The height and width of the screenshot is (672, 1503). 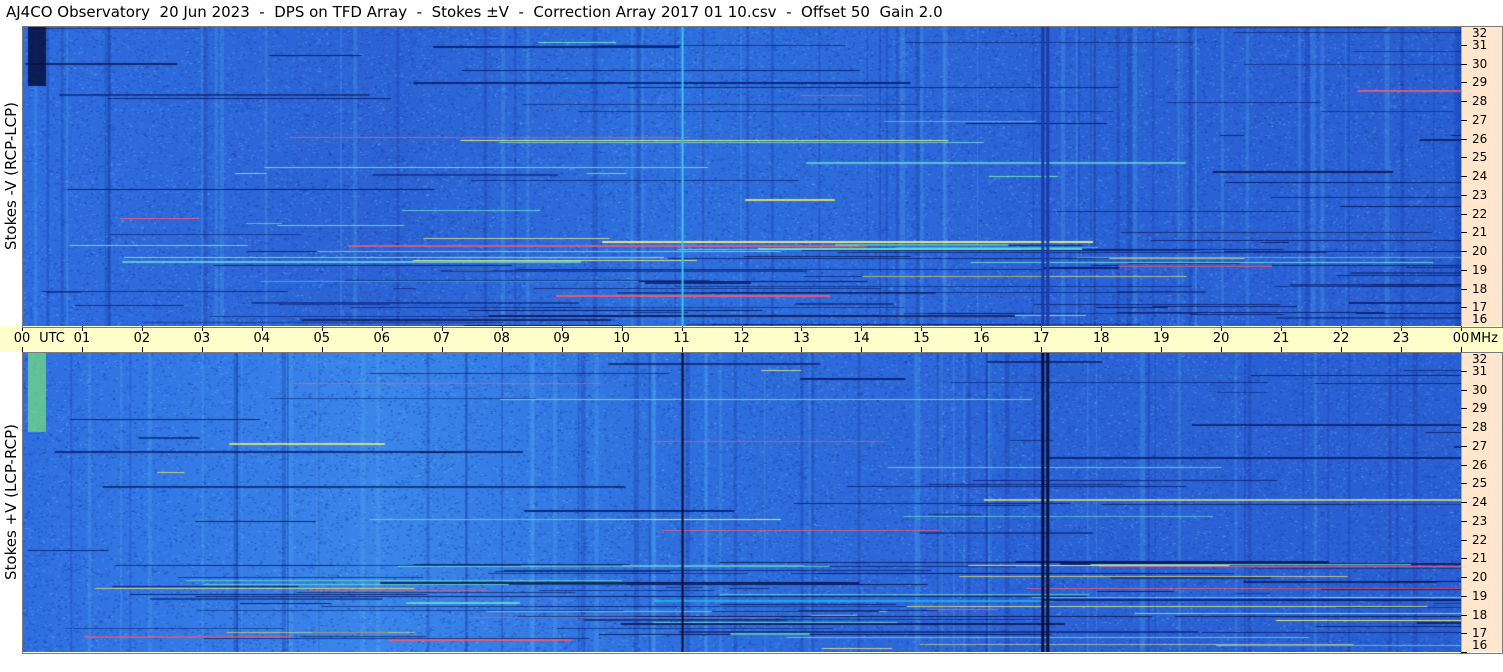 What do you see at coordinates (1221, 338) in the screenshot?
I see `utc-hour-label: 20` at bounding box center [1221, 338].